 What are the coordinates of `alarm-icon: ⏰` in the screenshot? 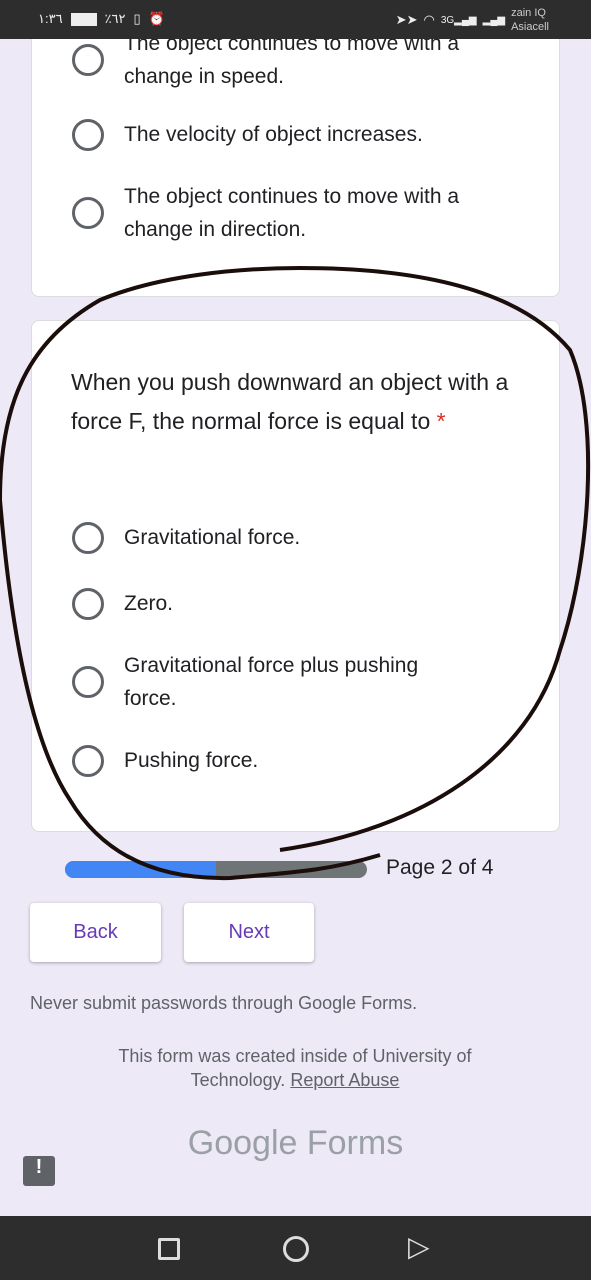 It's located at (156, 18).